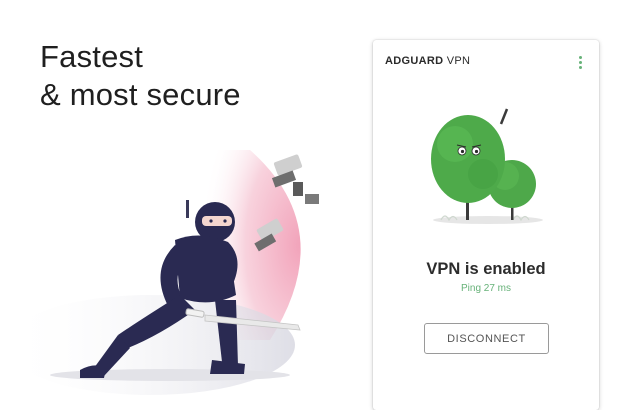 The width and height of the screenshot is (640, 410). What do you see at coordinates (580, 57) in the screenshot?
I see `more-vertical-icon` at bounding box center [580, 57].